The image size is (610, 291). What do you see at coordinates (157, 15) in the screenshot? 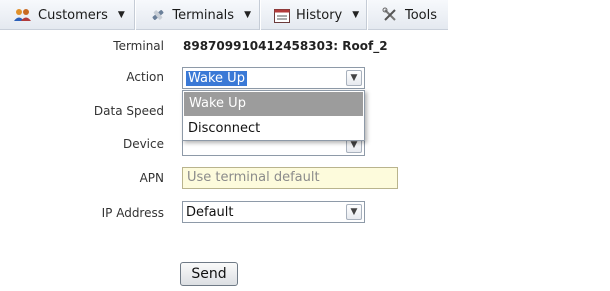
I see `satellite-icon` at bounding box center [157, 15].